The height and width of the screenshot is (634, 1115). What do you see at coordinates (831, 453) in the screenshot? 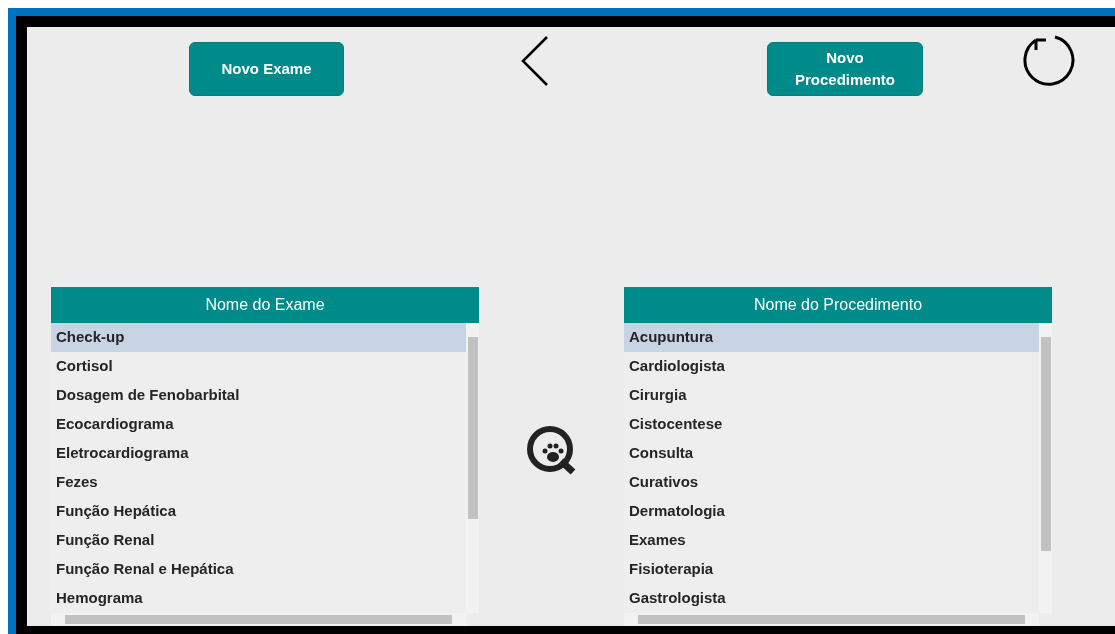
I see `list-item: Consulta` at bounding box center [831, 453].